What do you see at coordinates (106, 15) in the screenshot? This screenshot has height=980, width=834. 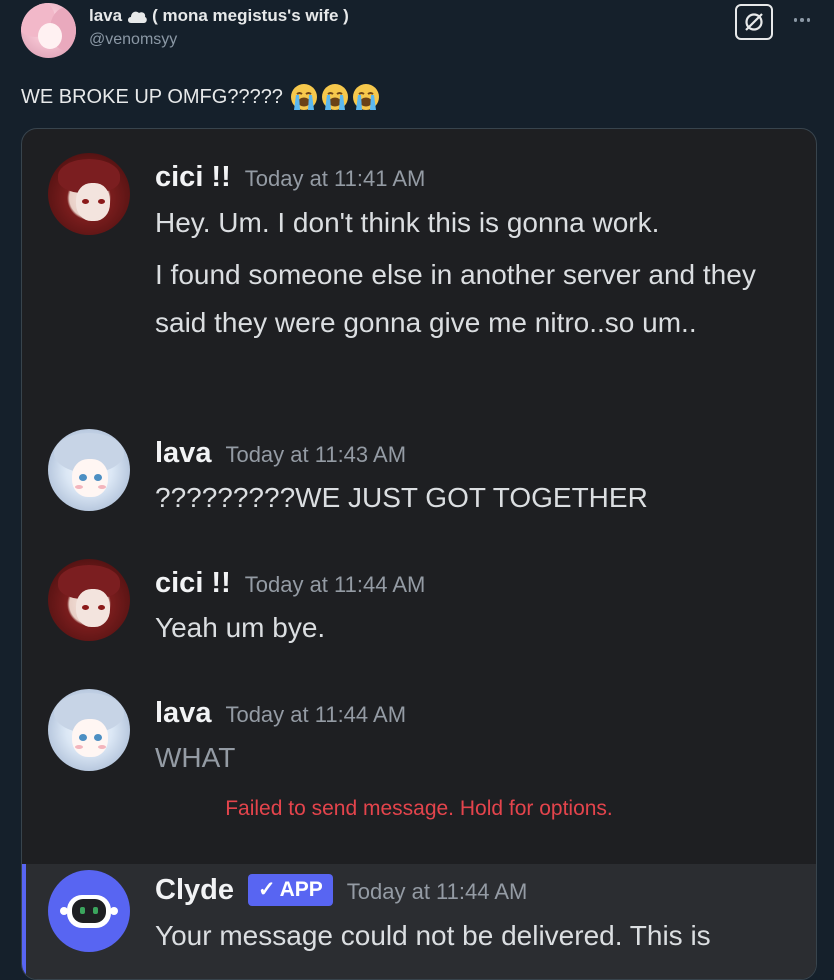 I see `author-display-name: lava` at bounding box center [106, 15].